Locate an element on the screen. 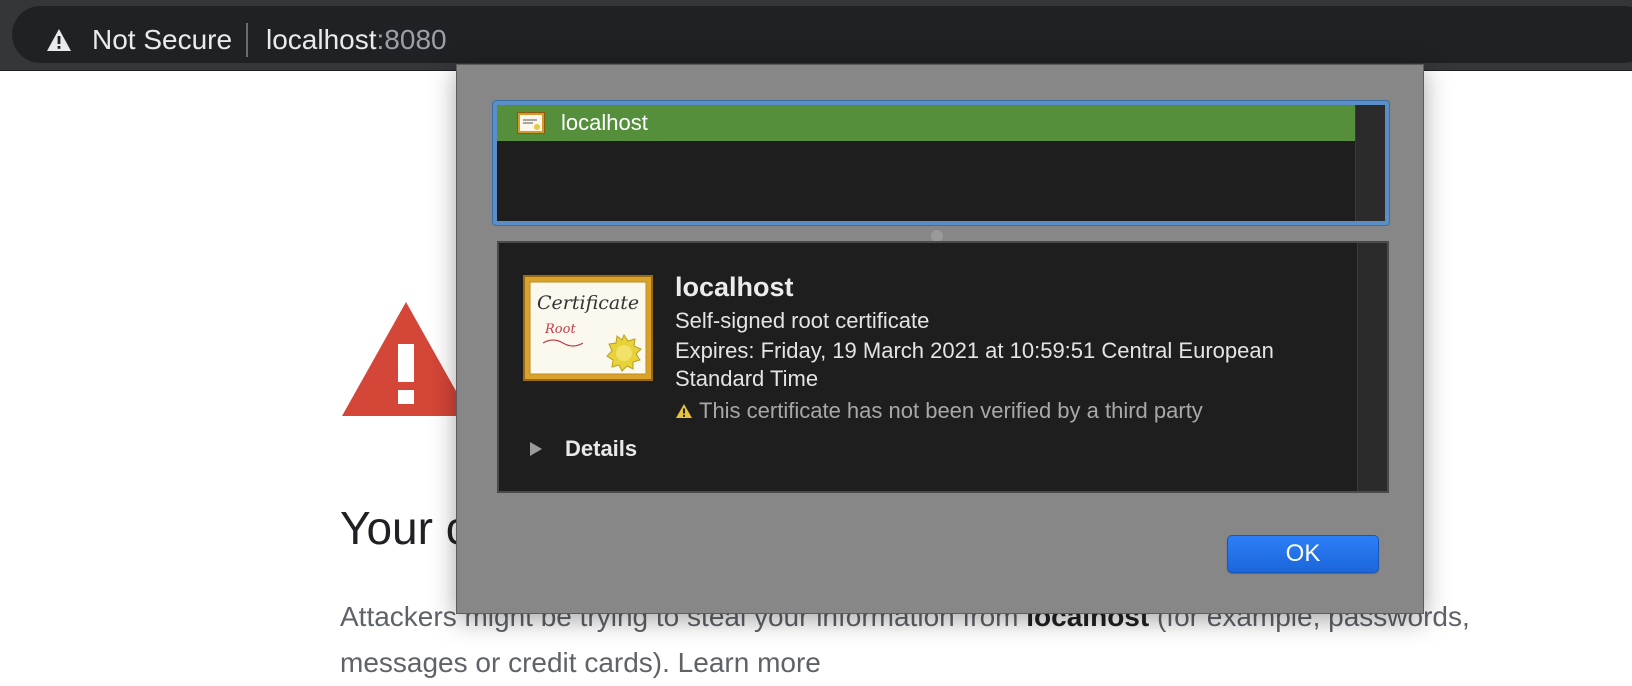  details-label: Details is located at coordinates (601, 449).